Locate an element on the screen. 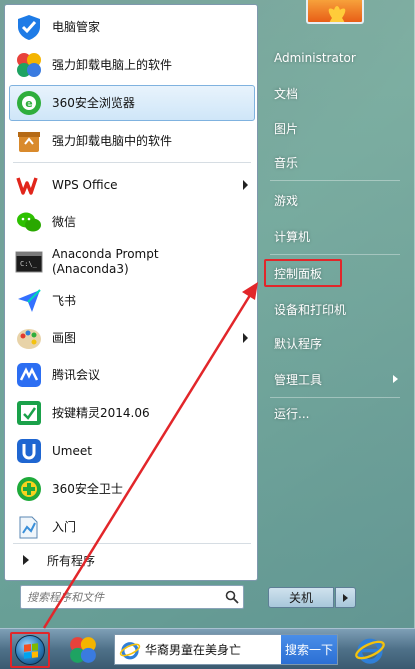 Image resolution: width=415 pixels, height=669 pixels. program-item-uninstall: 强力卸载电脑上的软件 is located at coordinates (132, 65).